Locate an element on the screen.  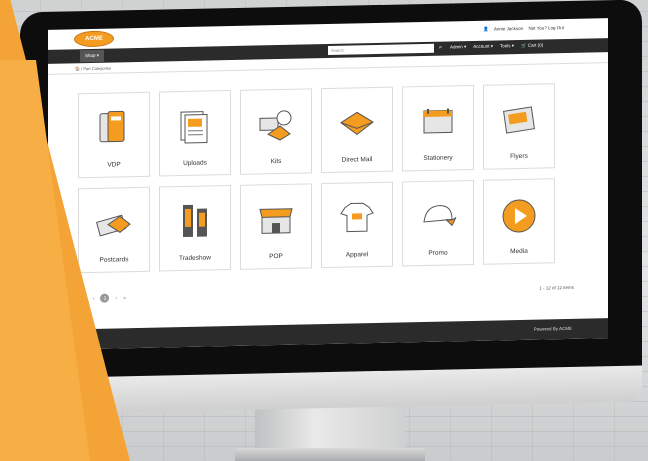
search-icon: ⌕ is located at coordinates (440, 48).